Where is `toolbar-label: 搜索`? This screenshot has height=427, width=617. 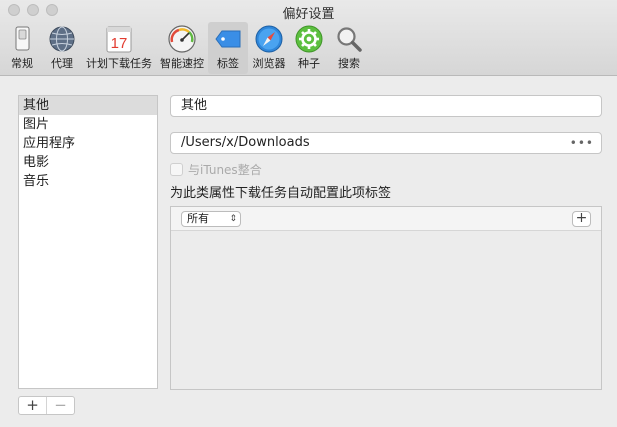
toolbar-label: 搜索 is located at coordinates (349, 63).